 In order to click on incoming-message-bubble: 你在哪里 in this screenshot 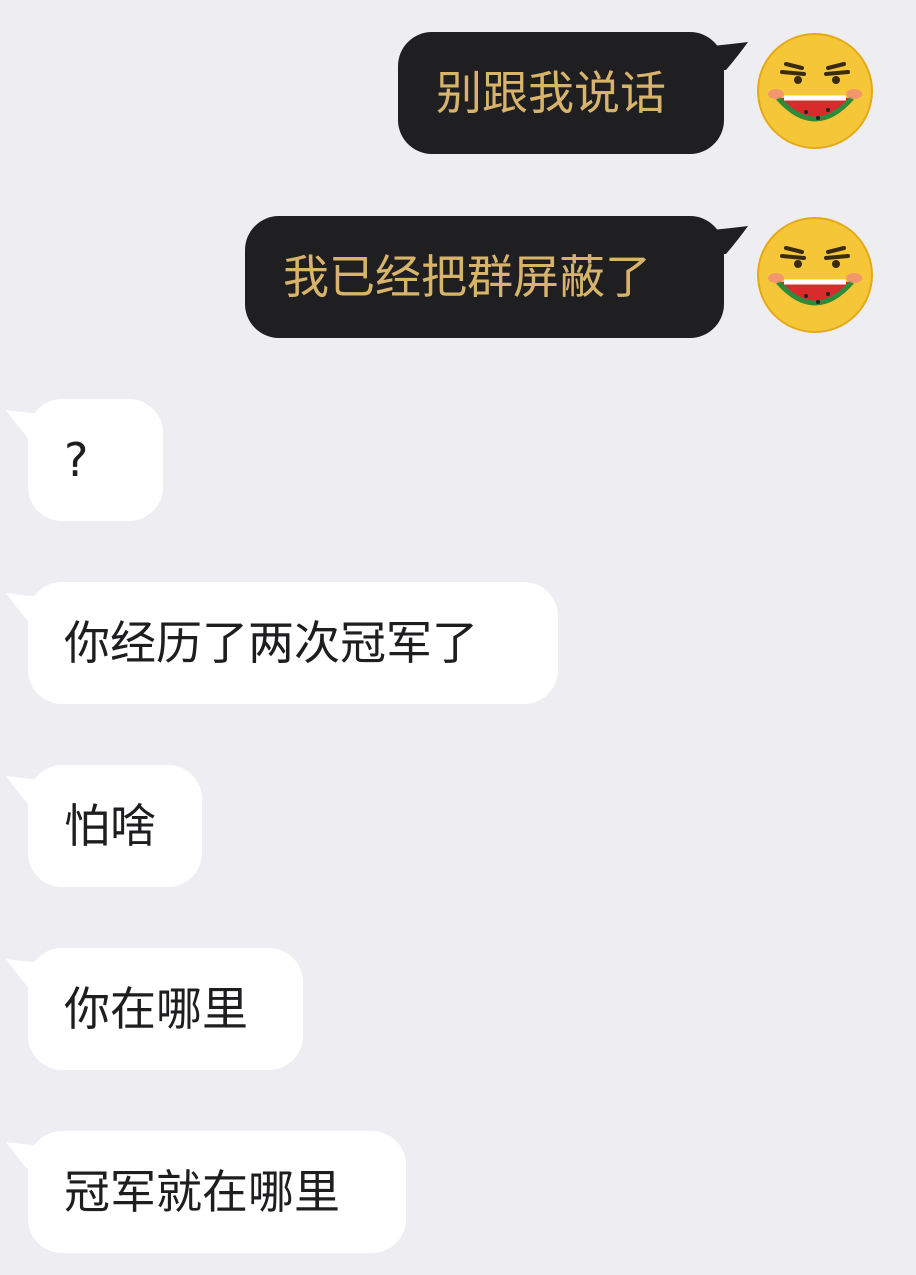, I will do `click(165, 1009)`.